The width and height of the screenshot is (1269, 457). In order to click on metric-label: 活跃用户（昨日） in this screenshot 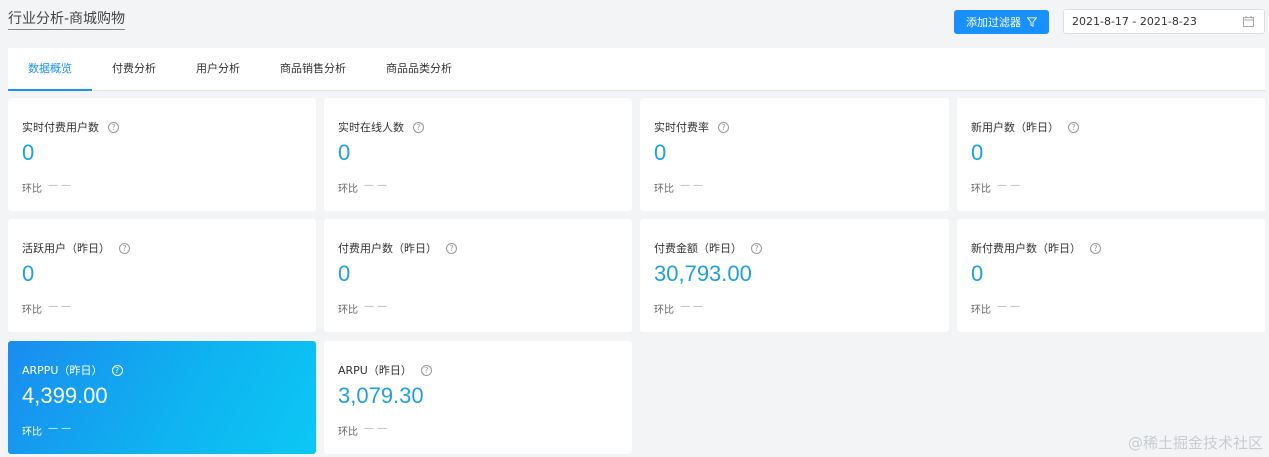, I will do `click(66, 248)`.